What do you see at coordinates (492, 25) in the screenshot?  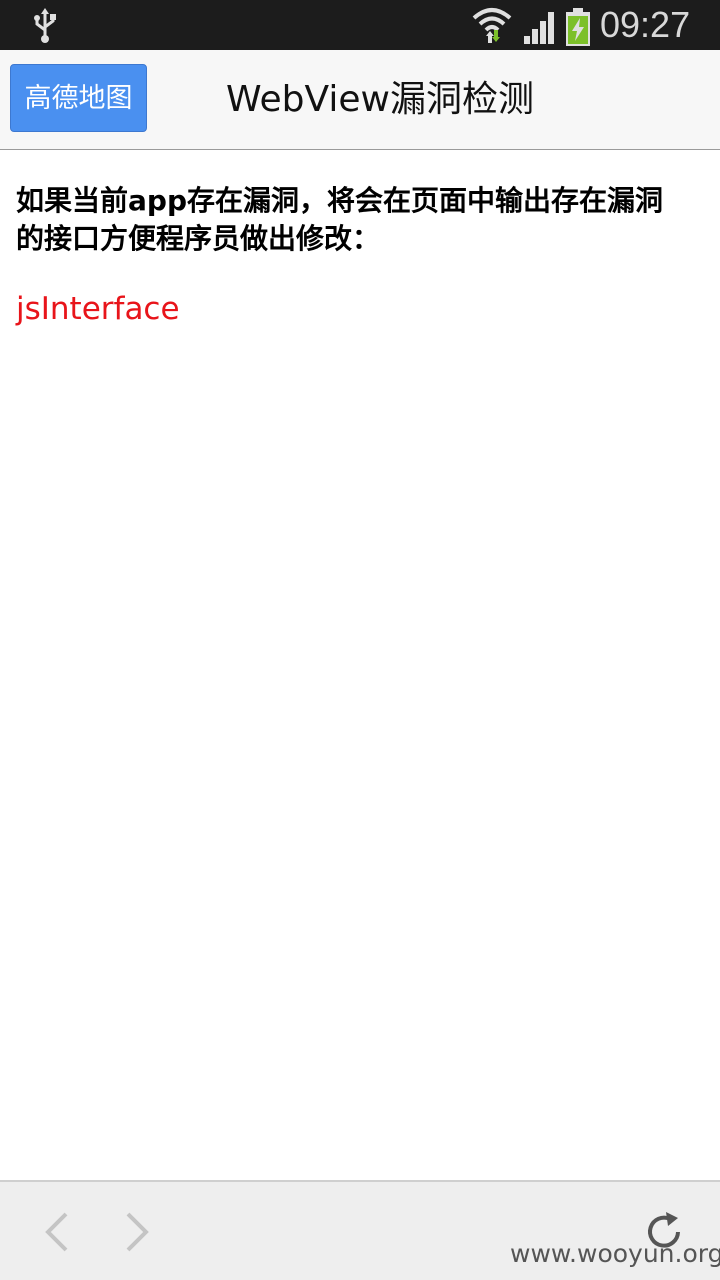 I see `wifi-icon` at bounding box center [492, 25].